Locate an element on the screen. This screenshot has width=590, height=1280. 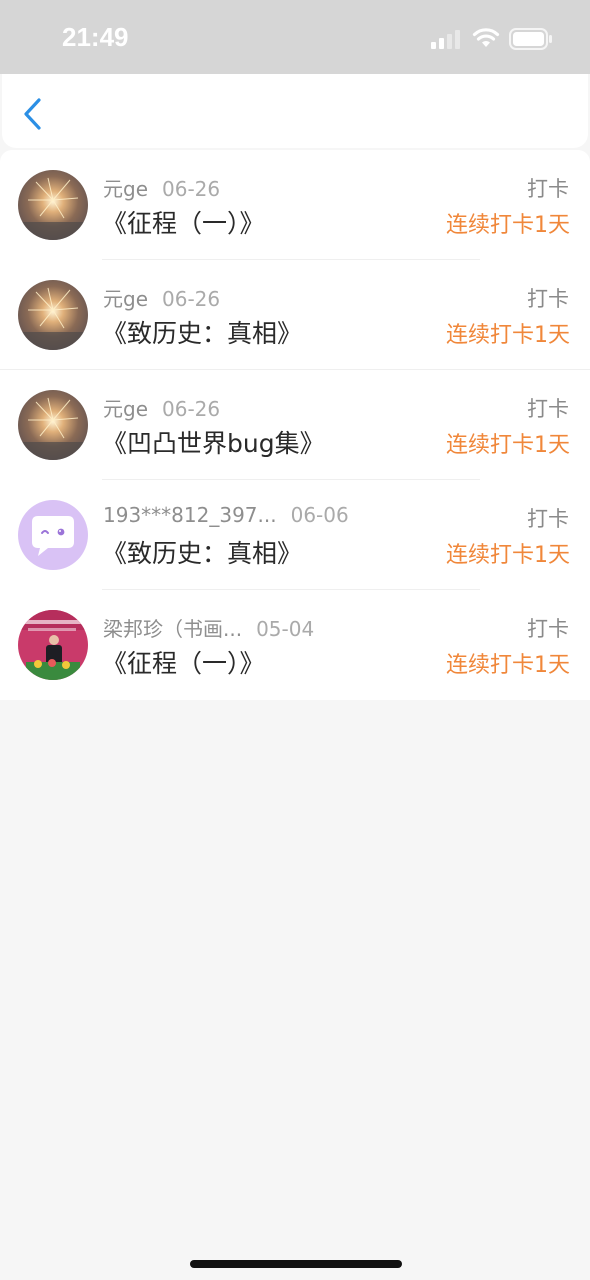
status-bar: 21:49 is located at coordinates (295, 37).